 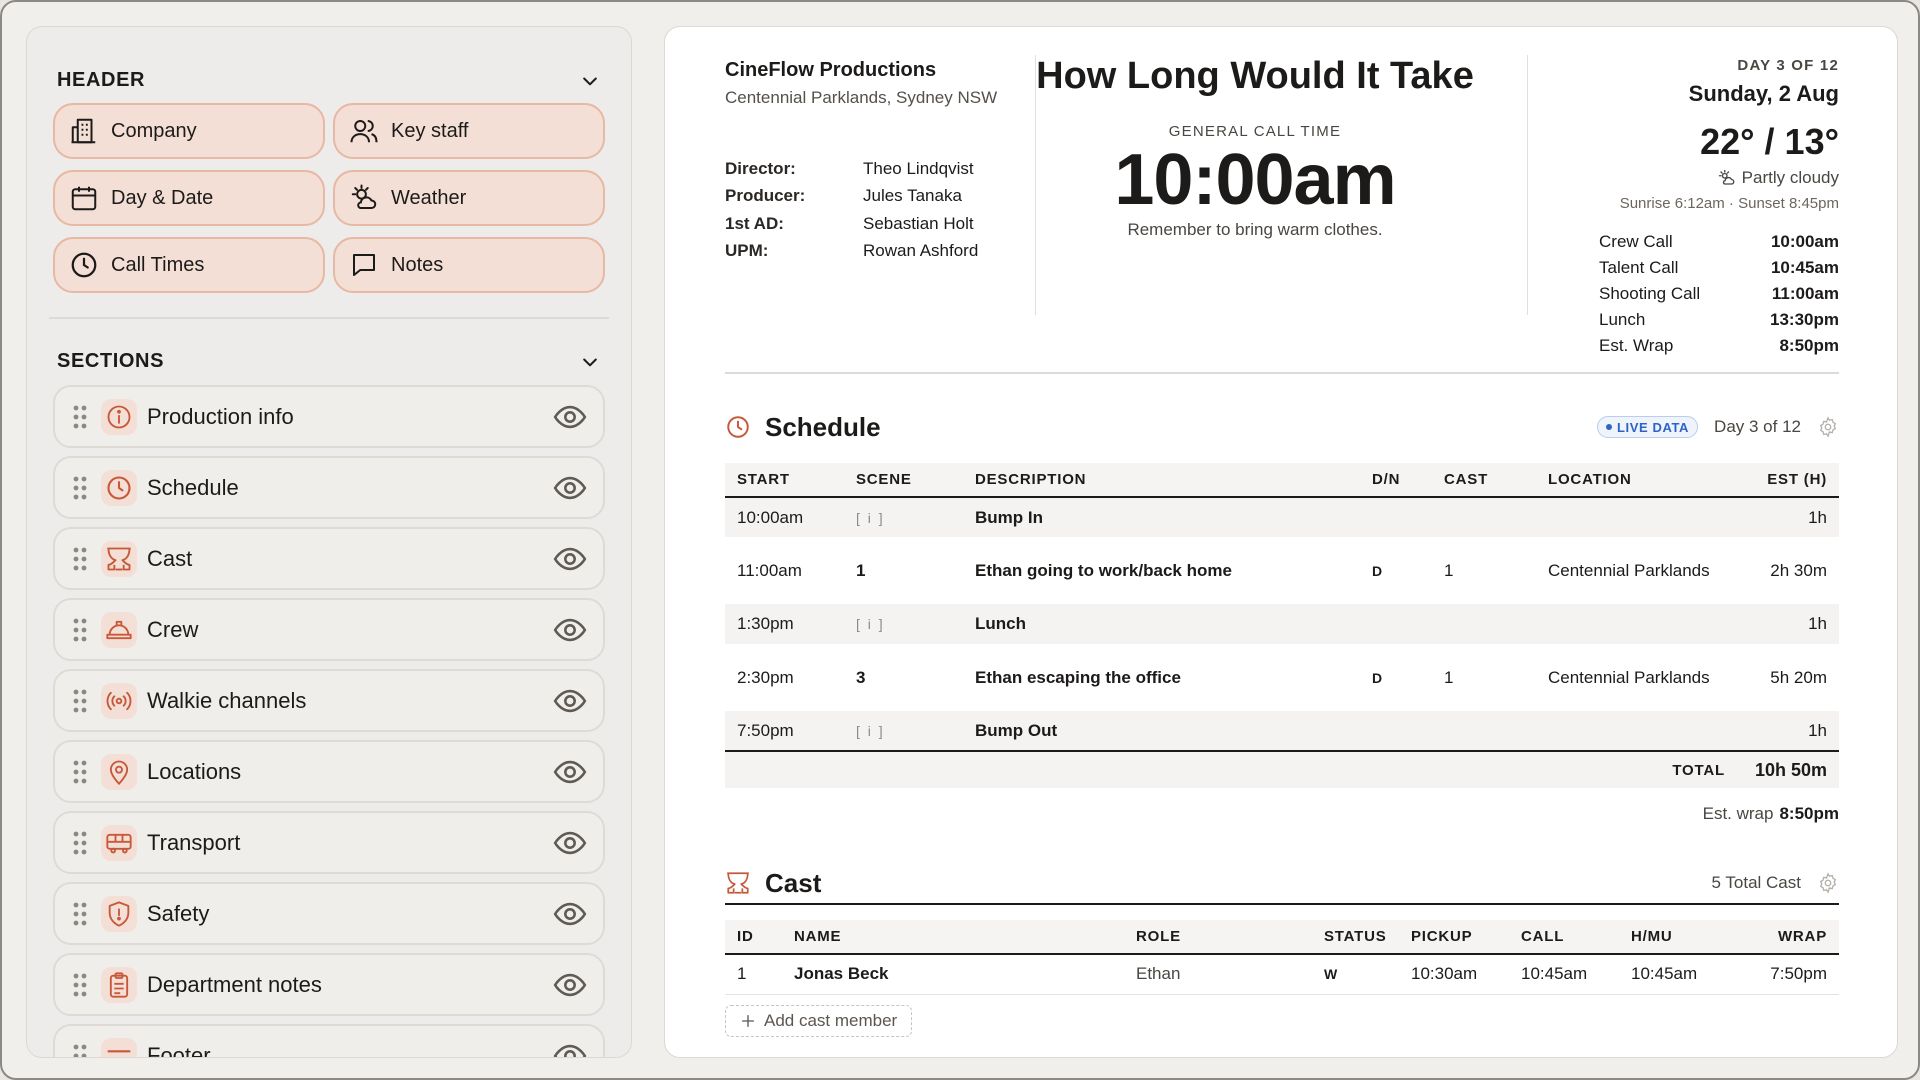 I want to click on row-scene: 3, so click(x=903, y=677).